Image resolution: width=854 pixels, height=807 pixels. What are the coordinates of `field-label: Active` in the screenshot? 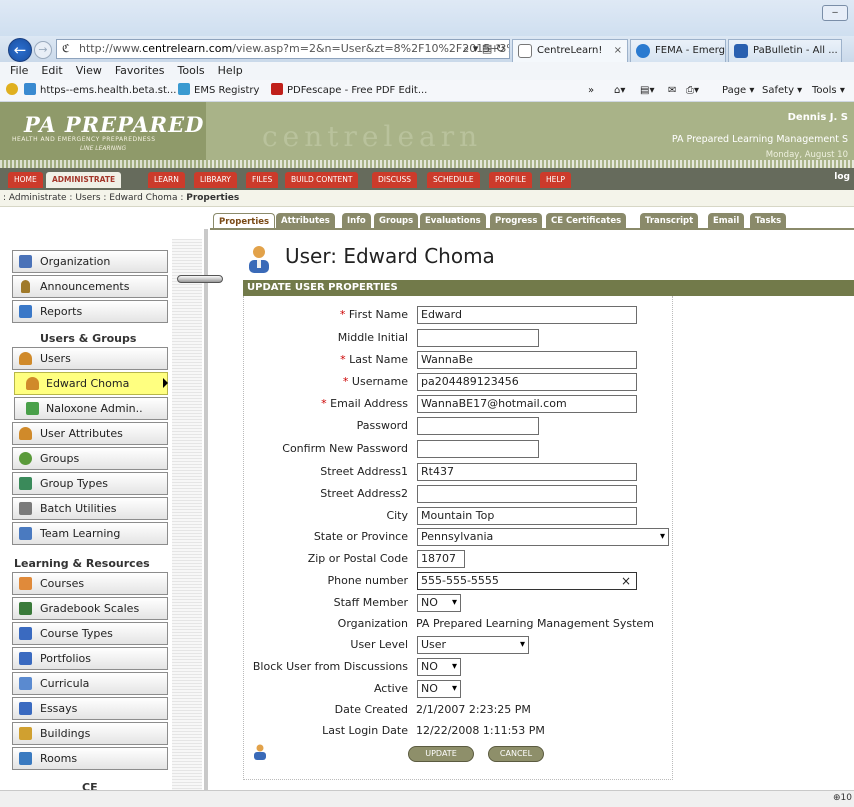 It's located at (391, 688).